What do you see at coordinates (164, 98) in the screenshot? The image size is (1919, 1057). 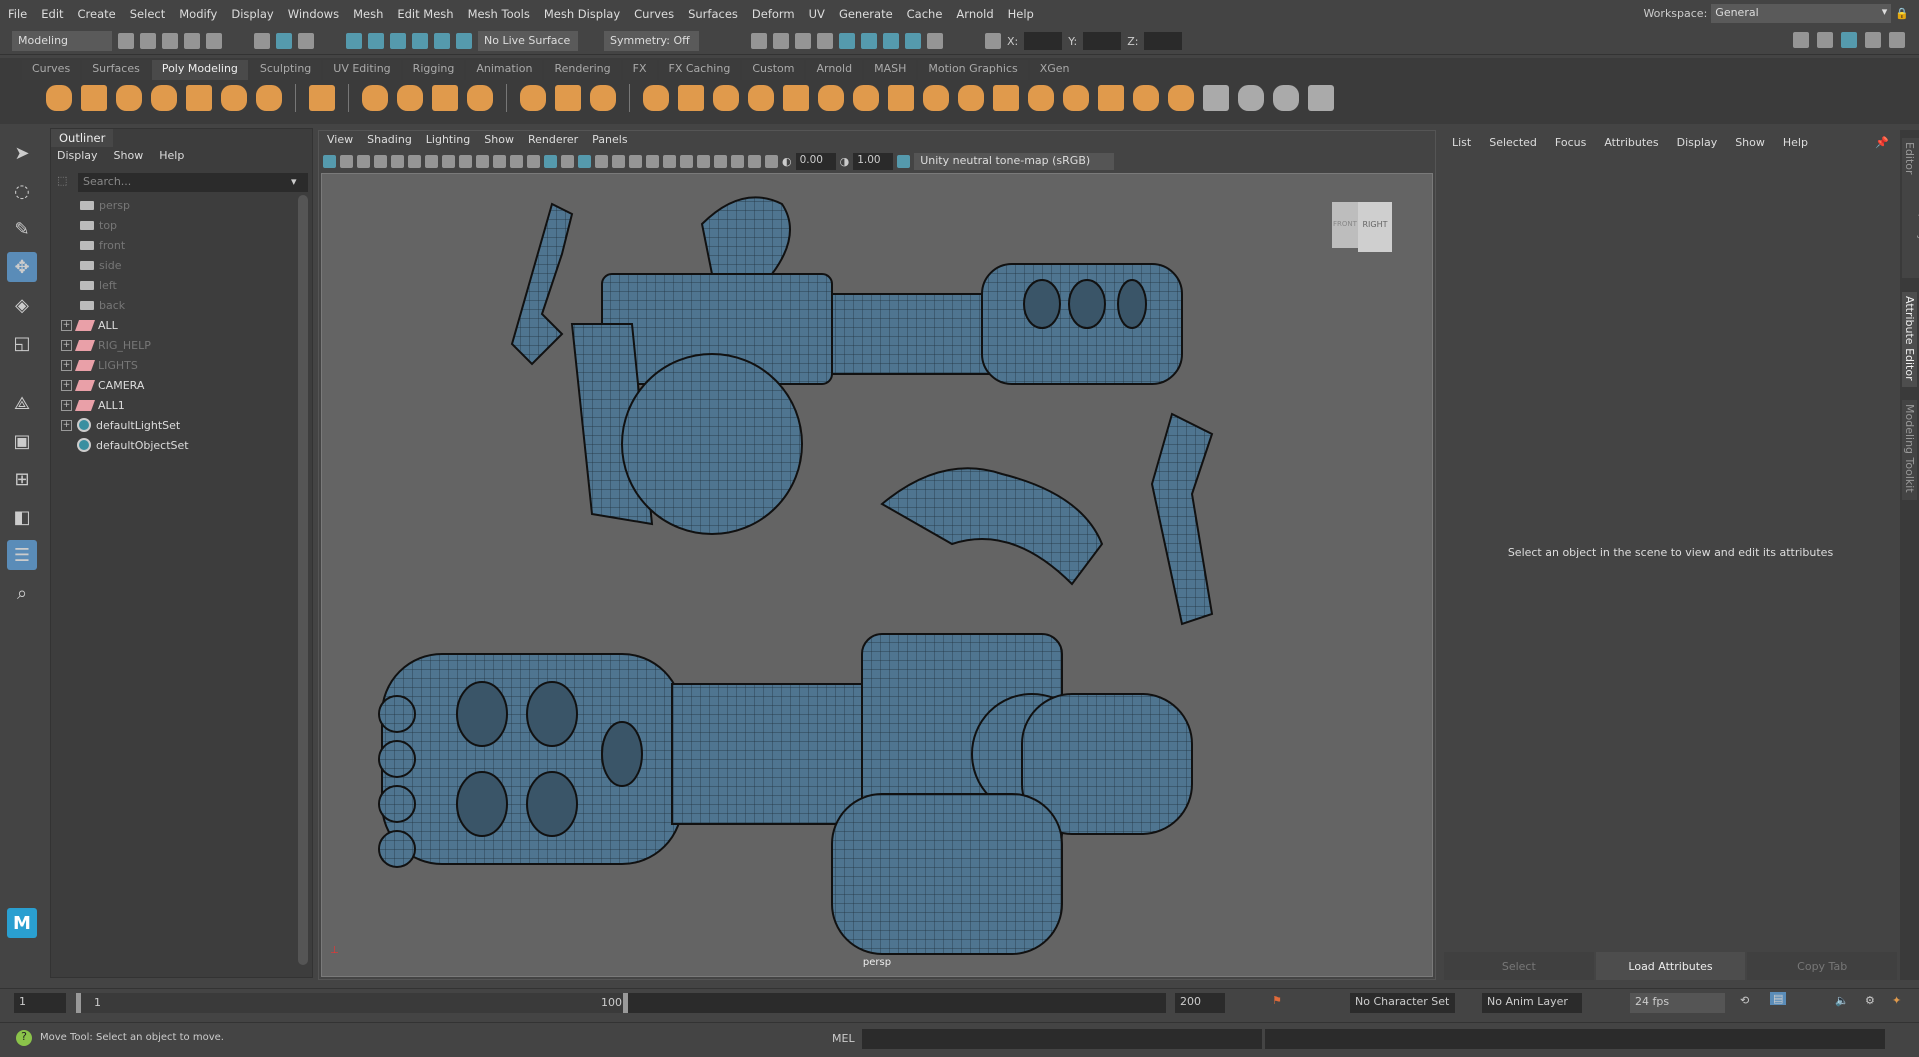 I see `cone-icon` at bounding box center [164, 98].